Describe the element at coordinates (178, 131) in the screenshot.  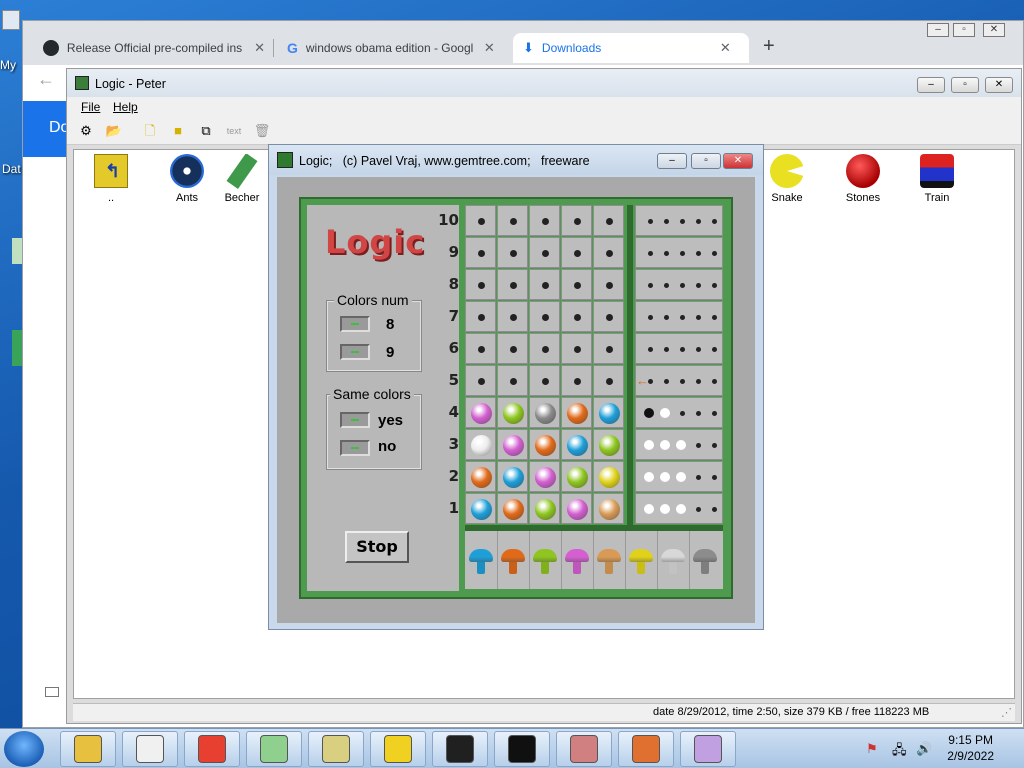
I see `folder-icon: ■` at that location.